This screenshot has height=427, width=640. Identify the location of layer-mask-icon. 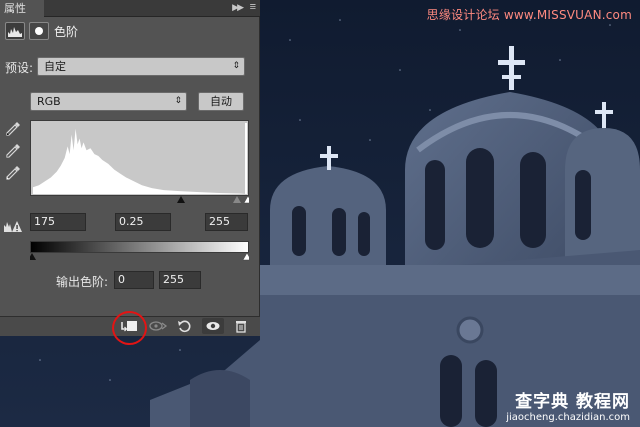
(39, 31).